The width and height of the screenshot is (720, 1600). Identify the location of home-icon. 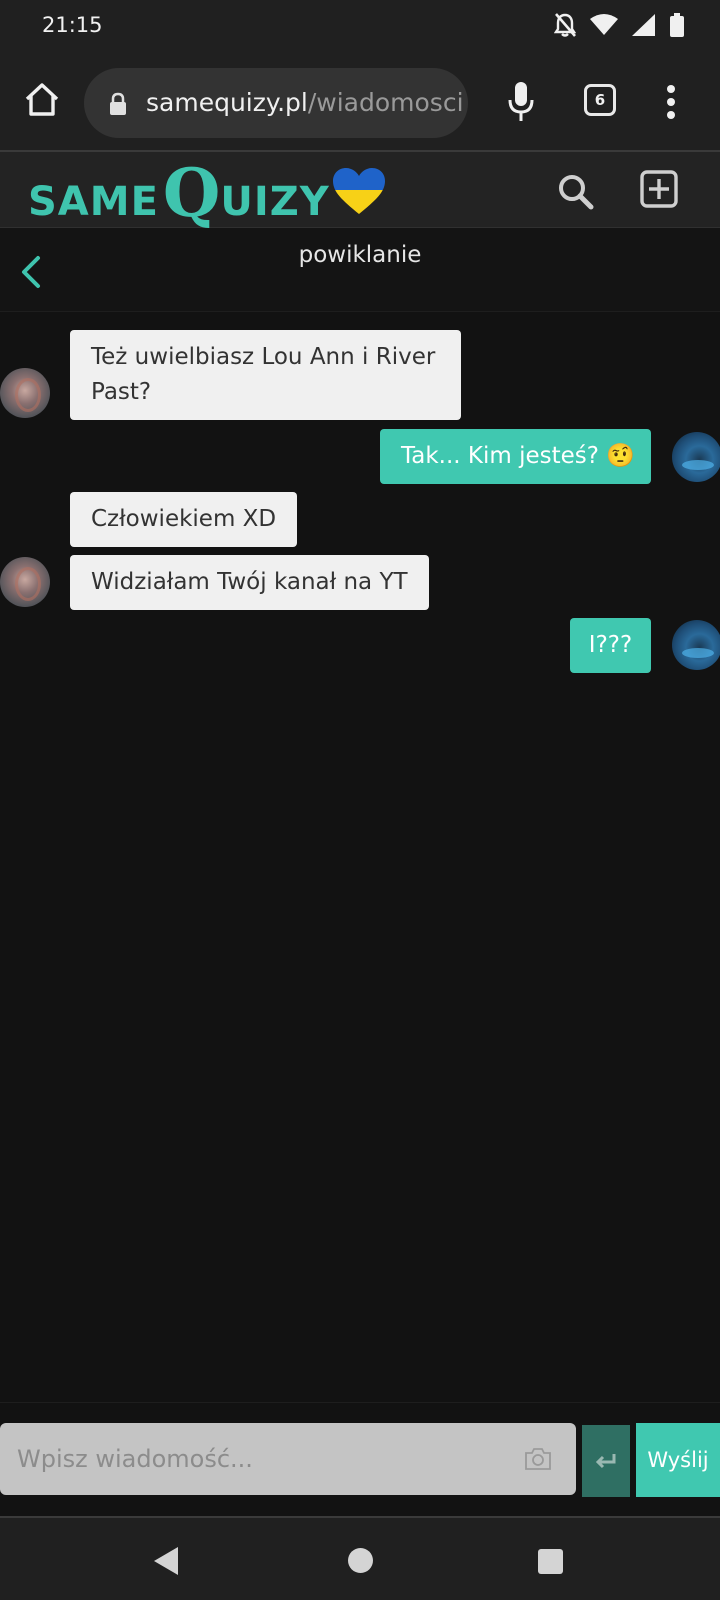
(42, 100).